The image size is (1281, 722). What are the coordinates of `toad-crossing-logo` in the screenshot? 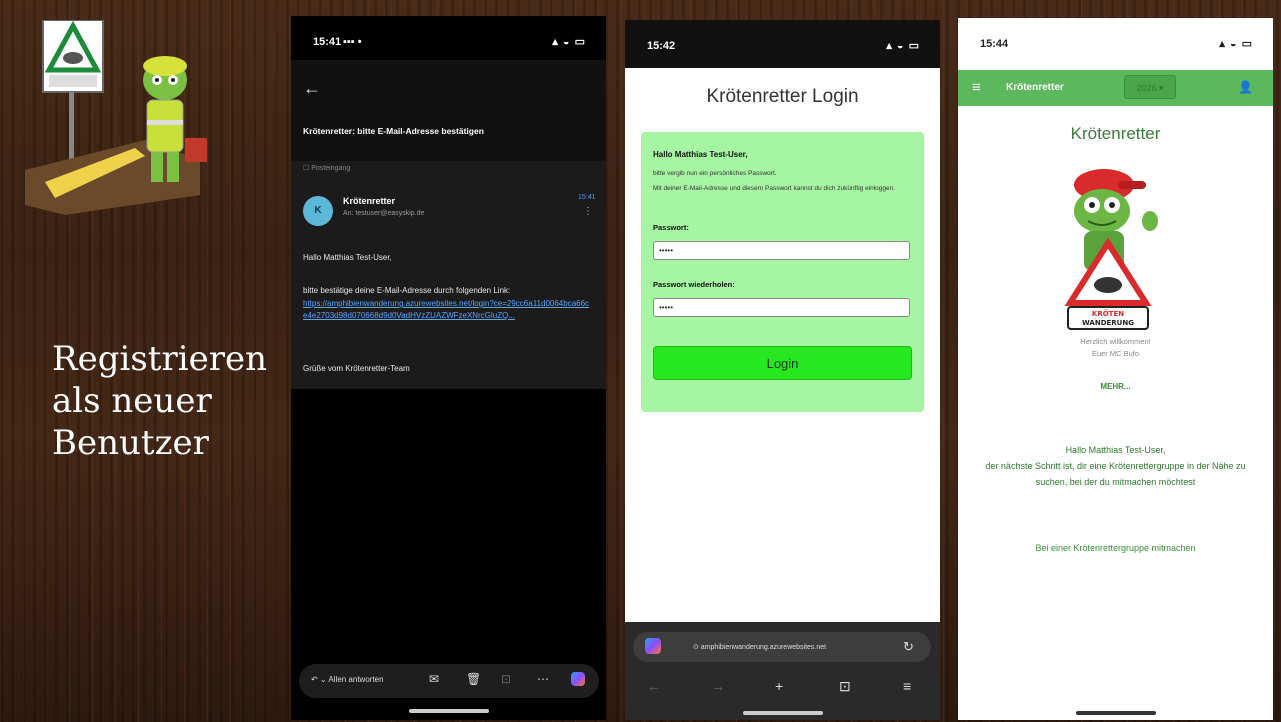 It's located at (116, 117).